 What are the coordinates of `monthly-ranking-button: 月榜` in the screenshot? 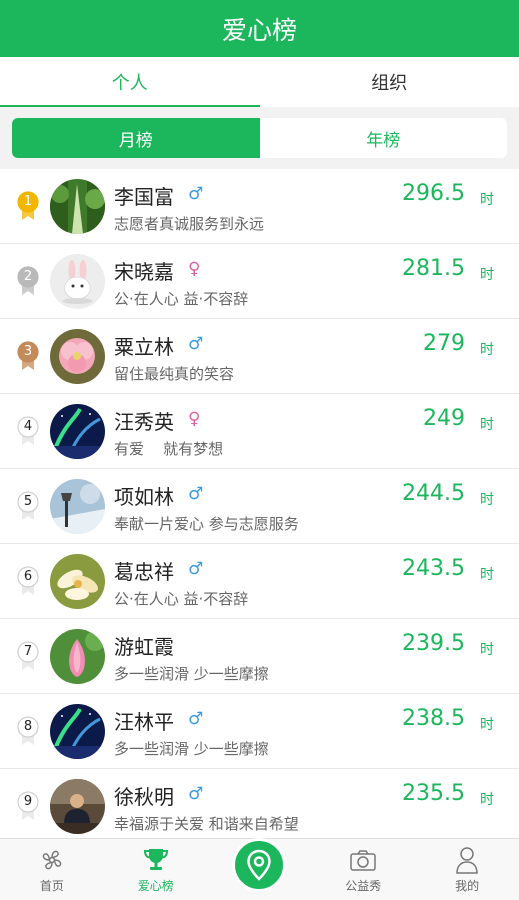 It's located at (136, 138).